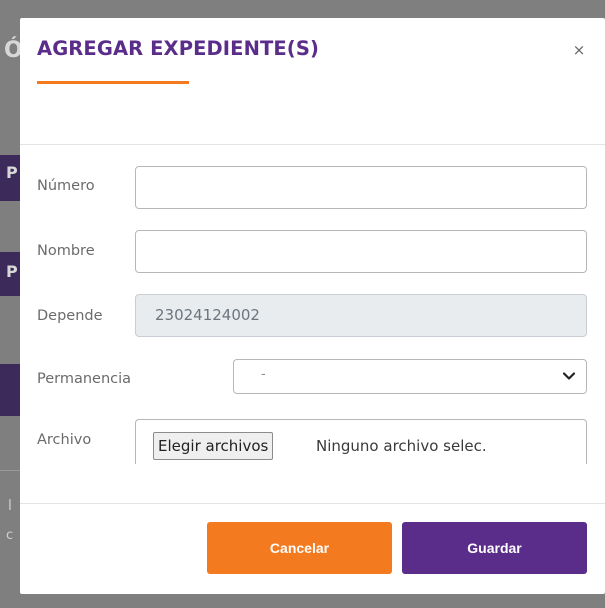  What do you see at coordinates (70, 316) in the screenshot?
I see `depende-label: Depende` at bounding box center [70, 316].